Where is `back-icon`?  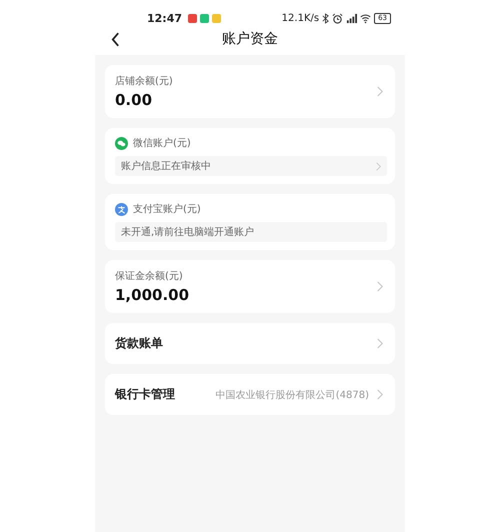 back-icon is located at coordinates (115, 39).